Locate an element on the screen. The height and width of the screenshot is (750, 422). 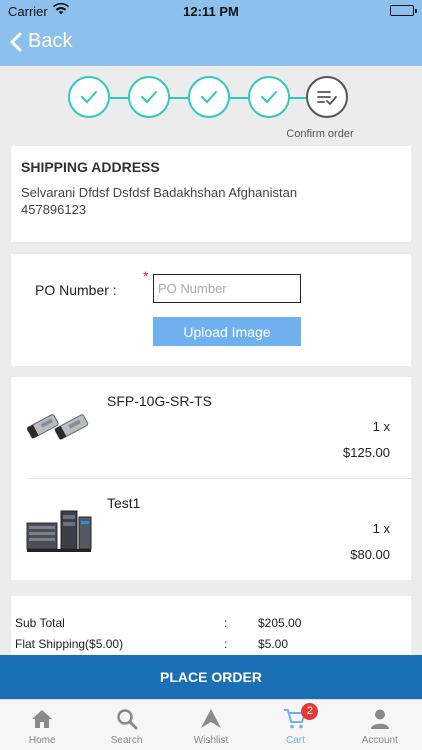
step-3-completed is located at coordinates (209, 97).